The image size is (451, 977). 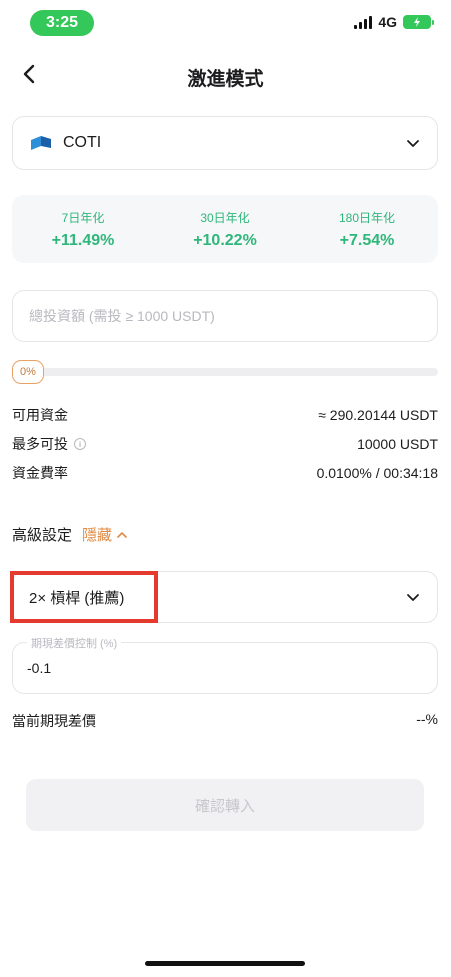 I want to click on chevron-up-icon, so click(x=122, y=534).